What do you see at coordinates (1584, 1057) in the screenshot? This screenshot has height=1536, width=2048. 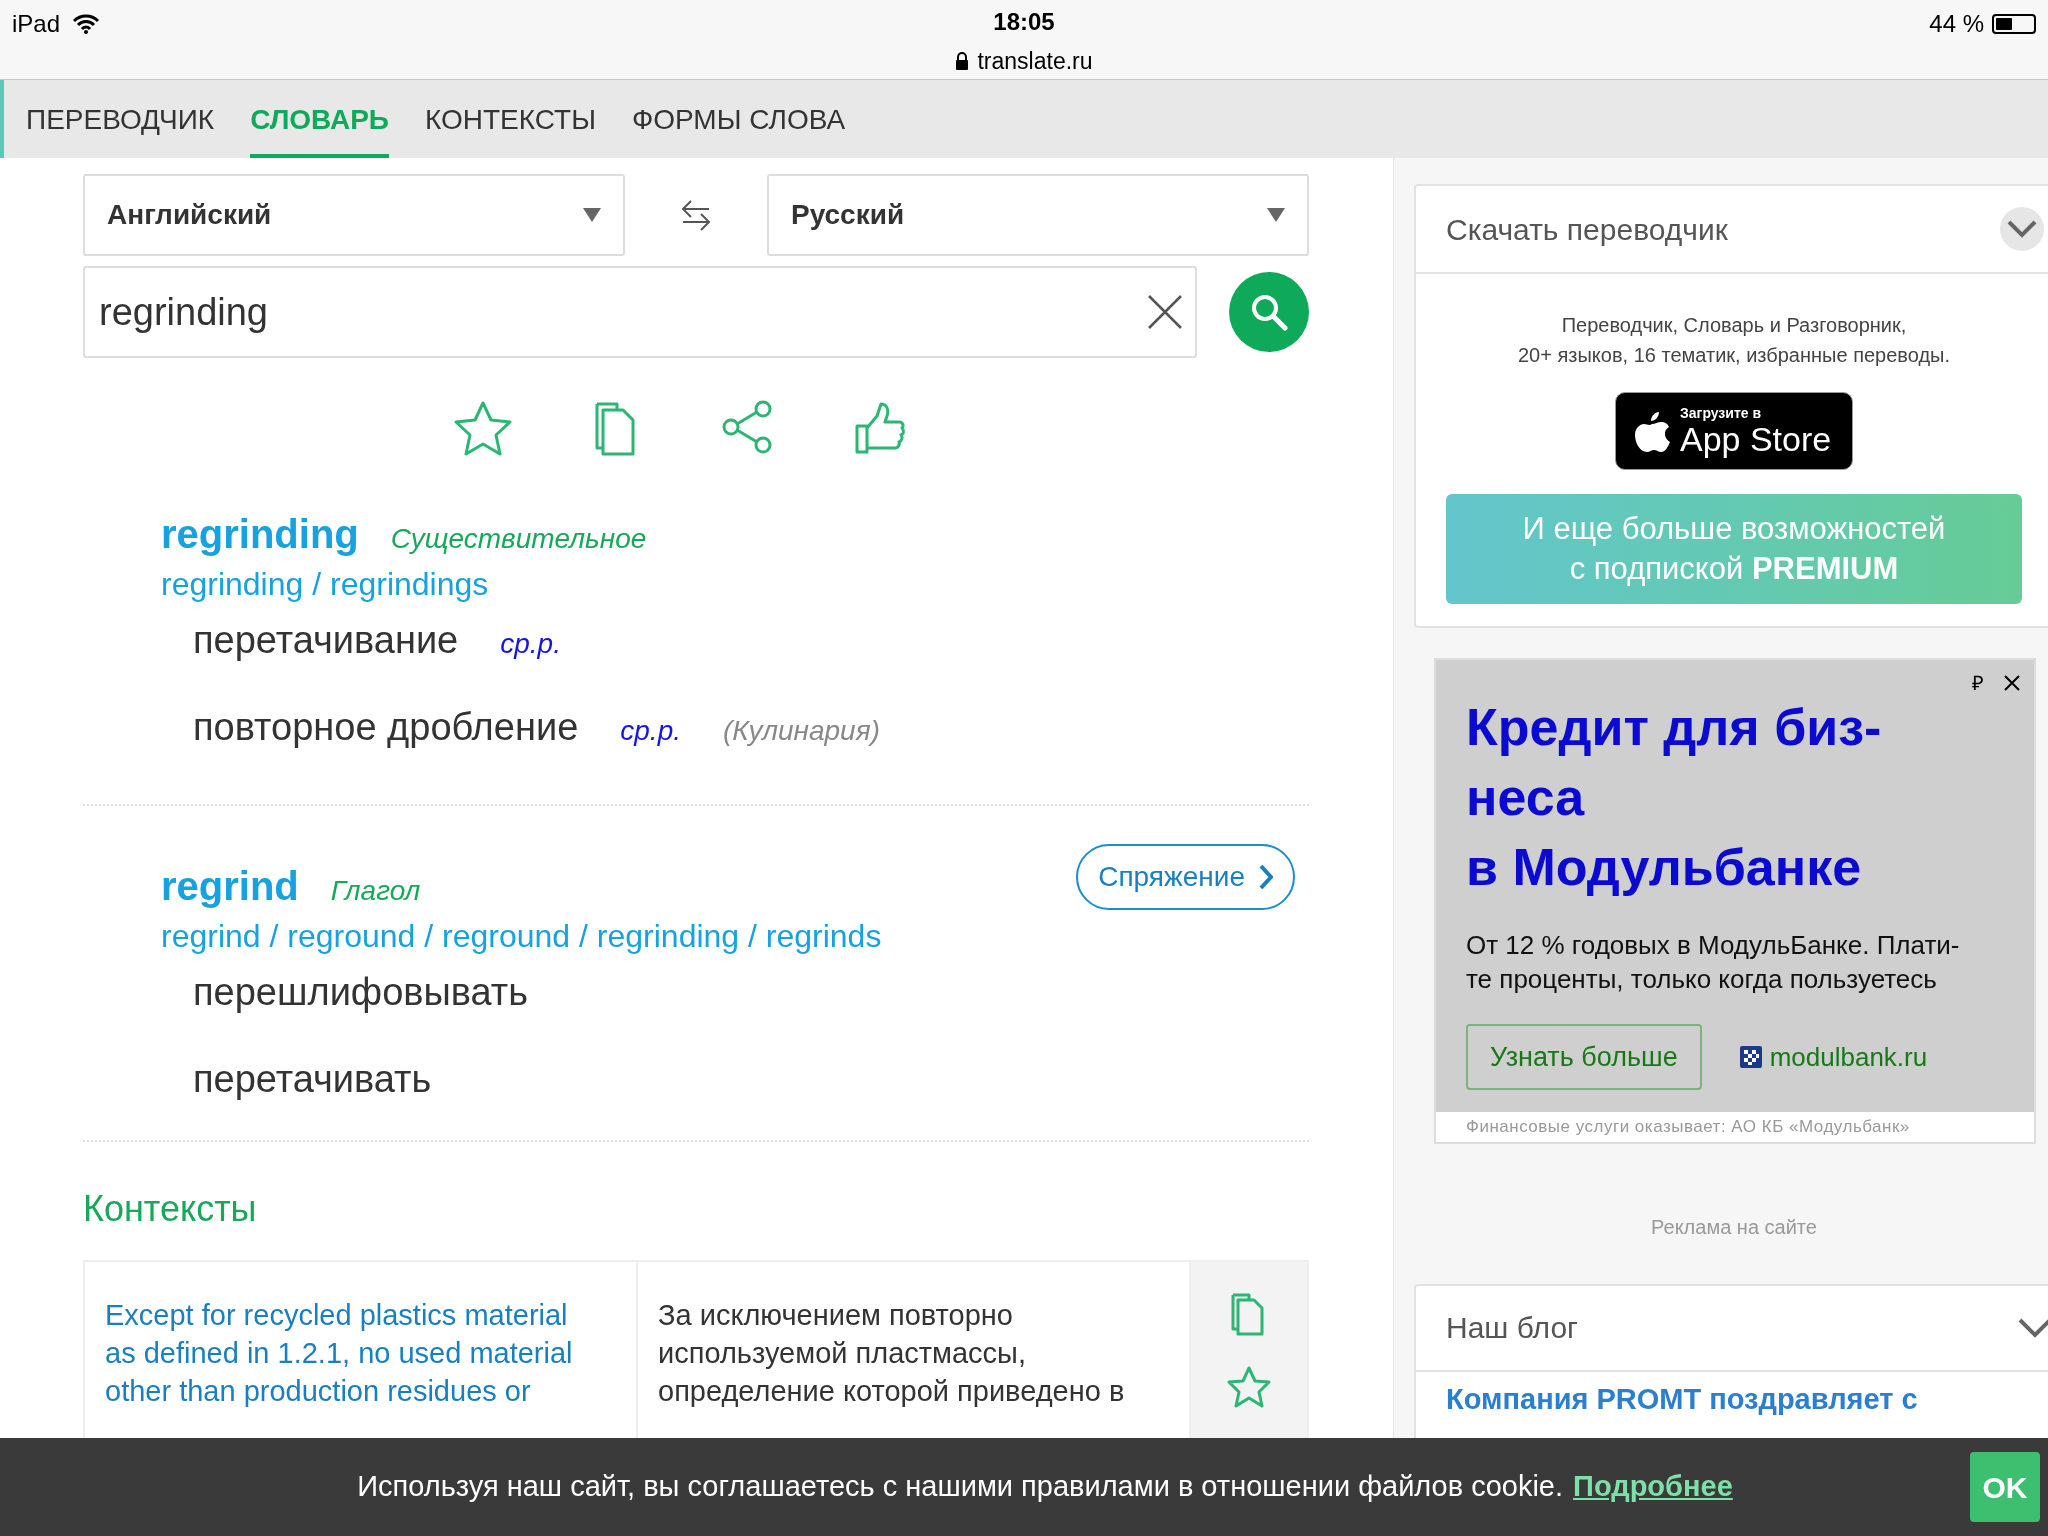 I see `learn-more-button: Узнать больше` at bounding box center [1584, 1057].